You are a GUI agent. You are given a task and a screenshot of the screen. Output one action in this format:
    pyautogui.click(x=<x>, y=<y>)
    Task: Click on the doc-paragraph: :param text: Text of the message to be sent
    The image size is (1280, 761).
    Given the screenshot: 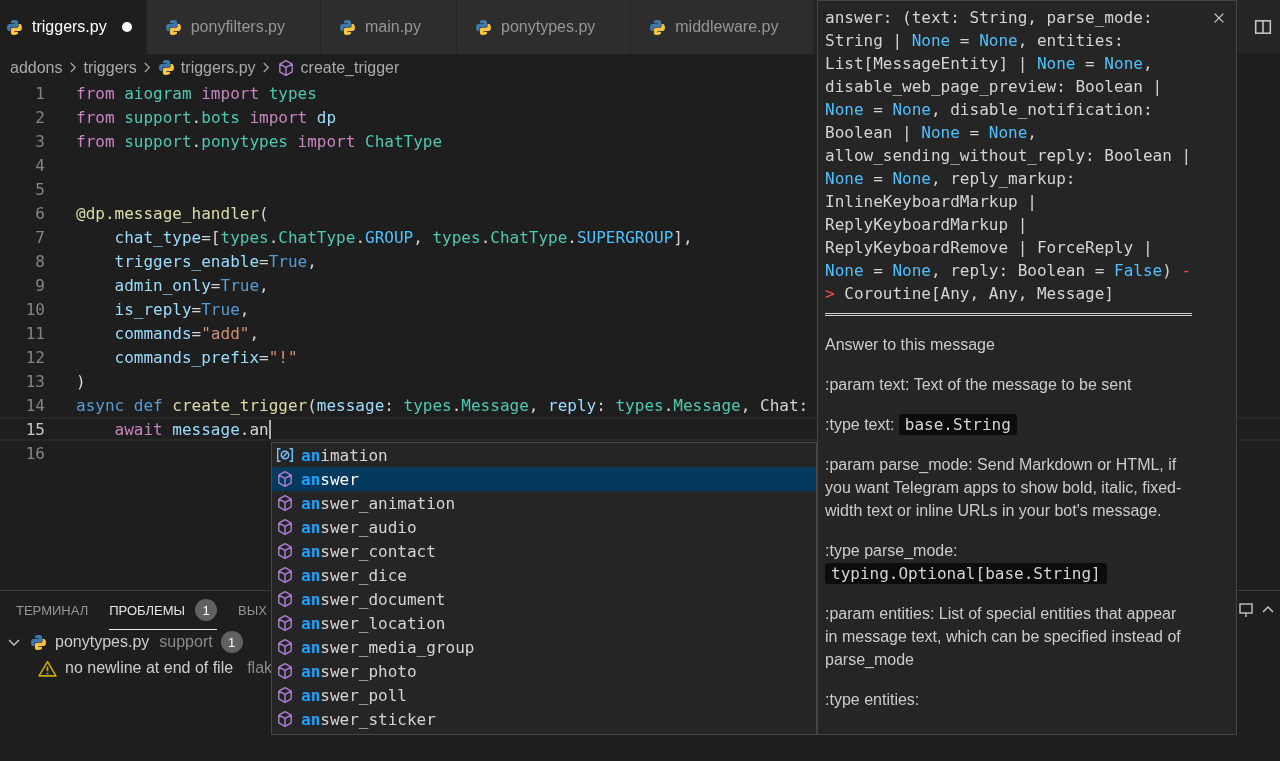 What is the action you would take?
    pyautogui.click(x=979, y=385)
    